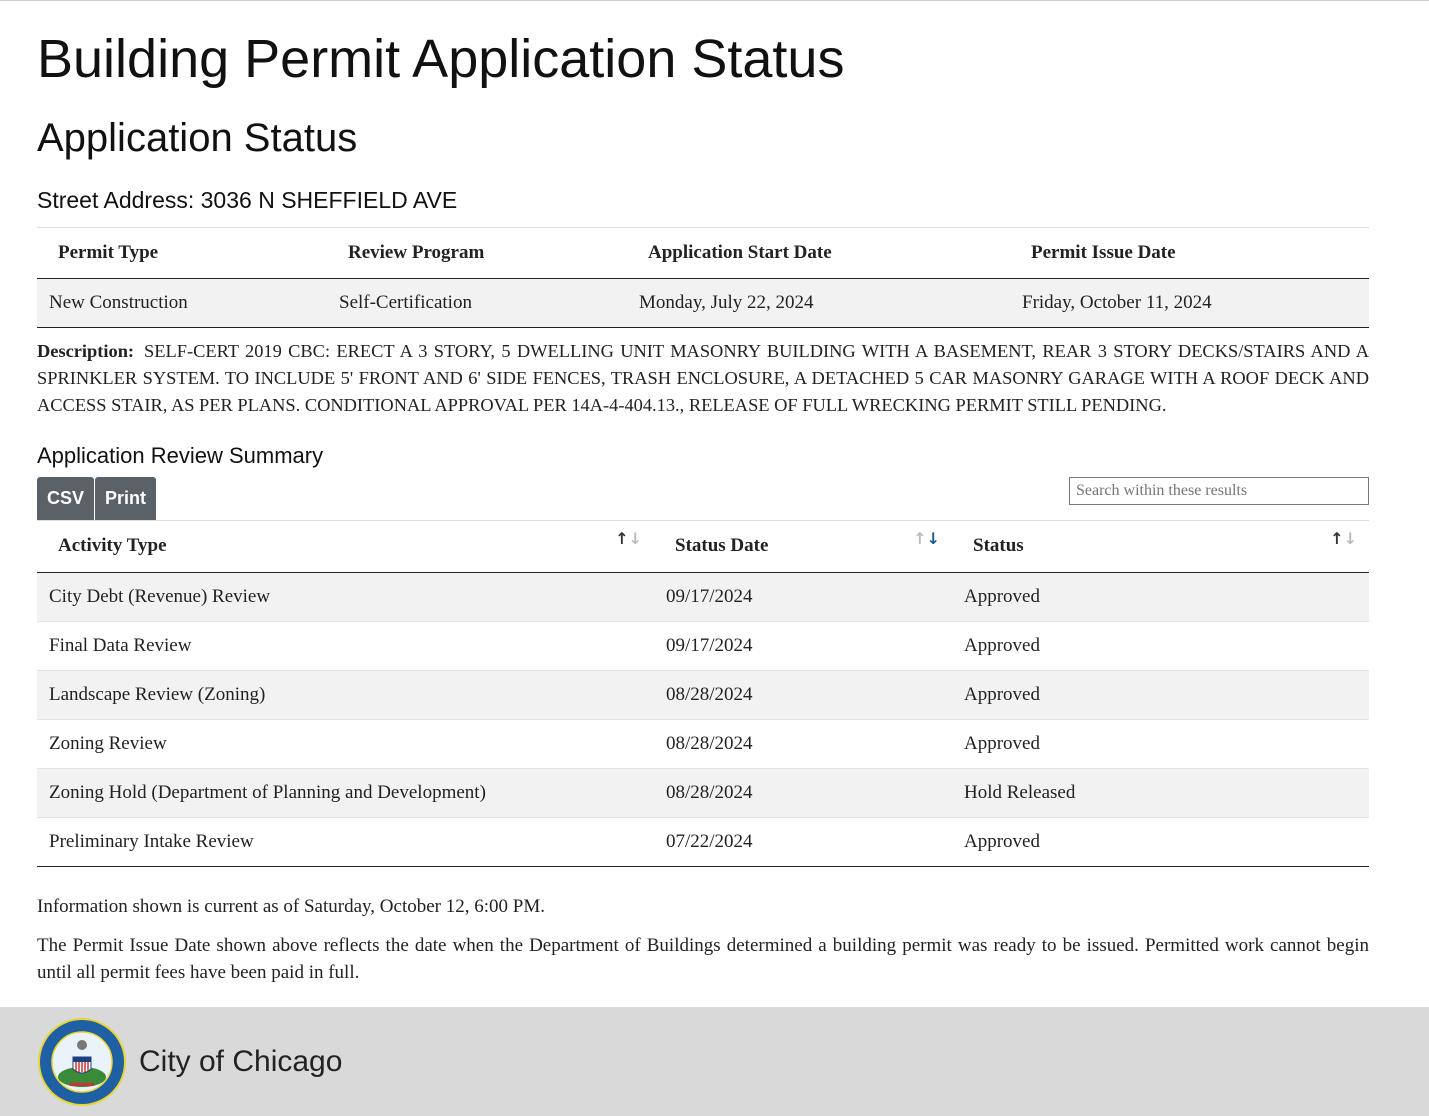 The image size is (1429, 1116). Describe the element at coordinates (803, 546) in the screenshot. I see `header-status-date: Status Date ↑↓` at that location.